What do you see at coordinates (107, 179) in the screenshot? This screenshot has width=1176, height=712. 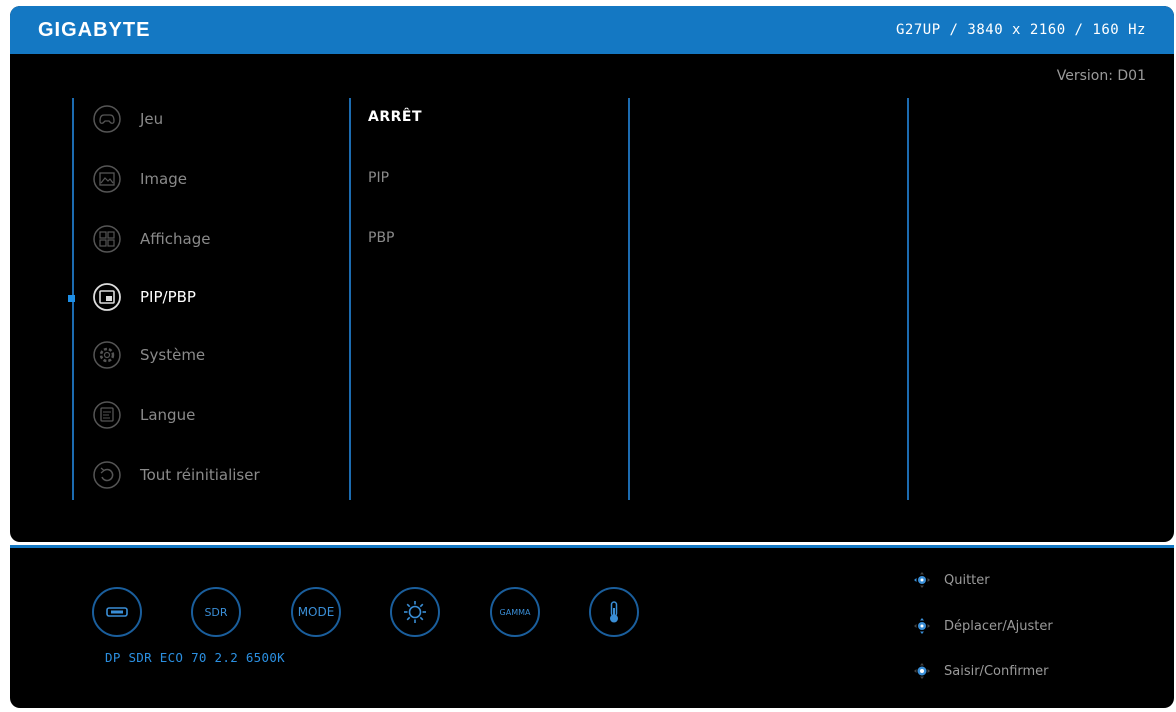 I see `image-icon` at bounding box center [107, 179].